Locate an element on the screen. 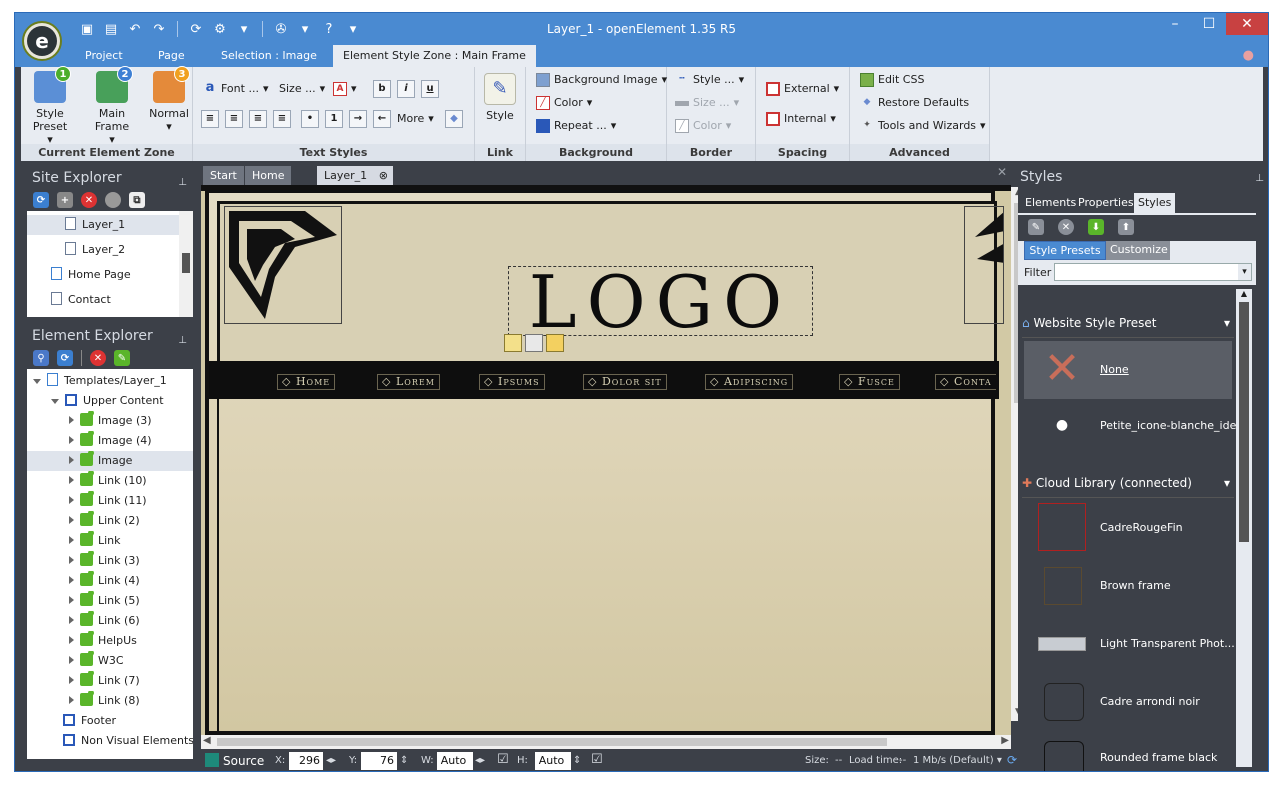  w-auto-checkbox: ☑ is located at coordinates (503, 759).